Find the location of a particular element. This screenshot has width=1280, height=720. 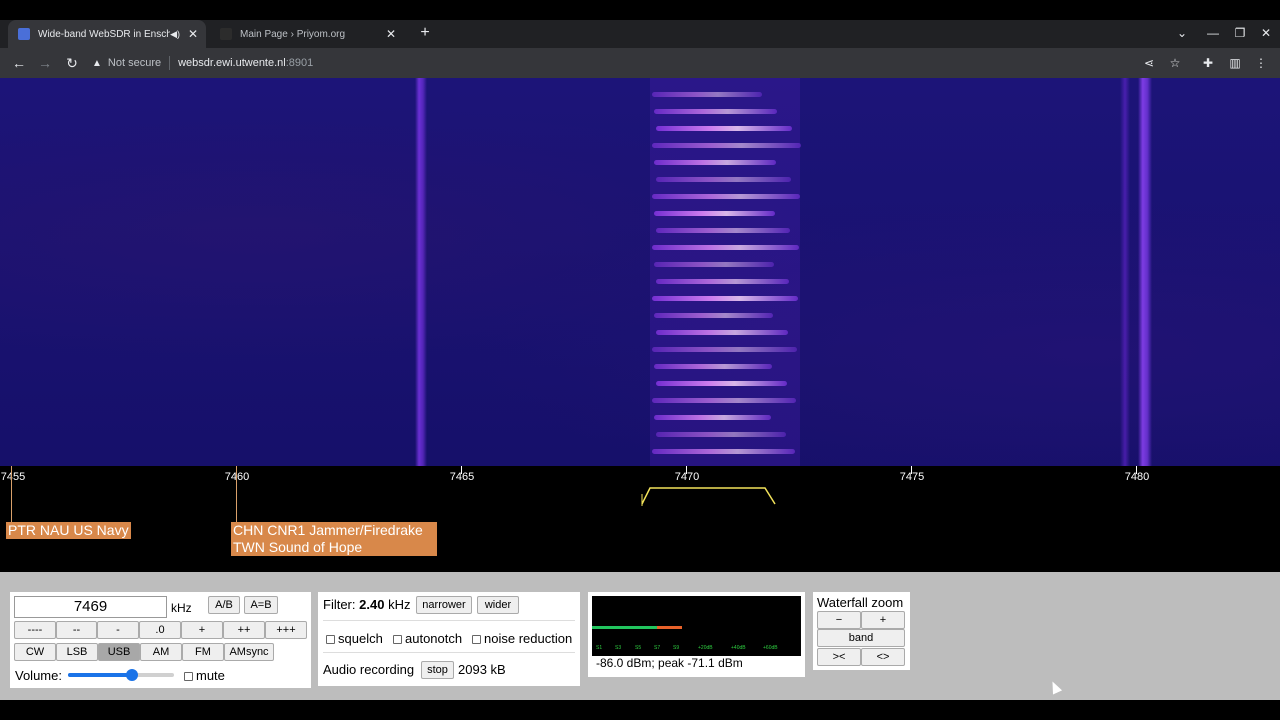

smeter-scale-label: +60dB is located at coordinates (770, 648).